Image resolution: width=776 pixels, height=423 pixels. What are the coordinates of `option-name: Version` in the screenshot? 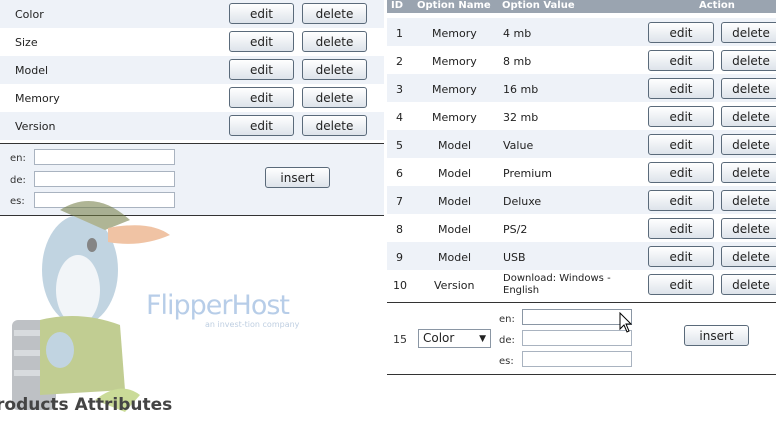 It's located at (35, 126).